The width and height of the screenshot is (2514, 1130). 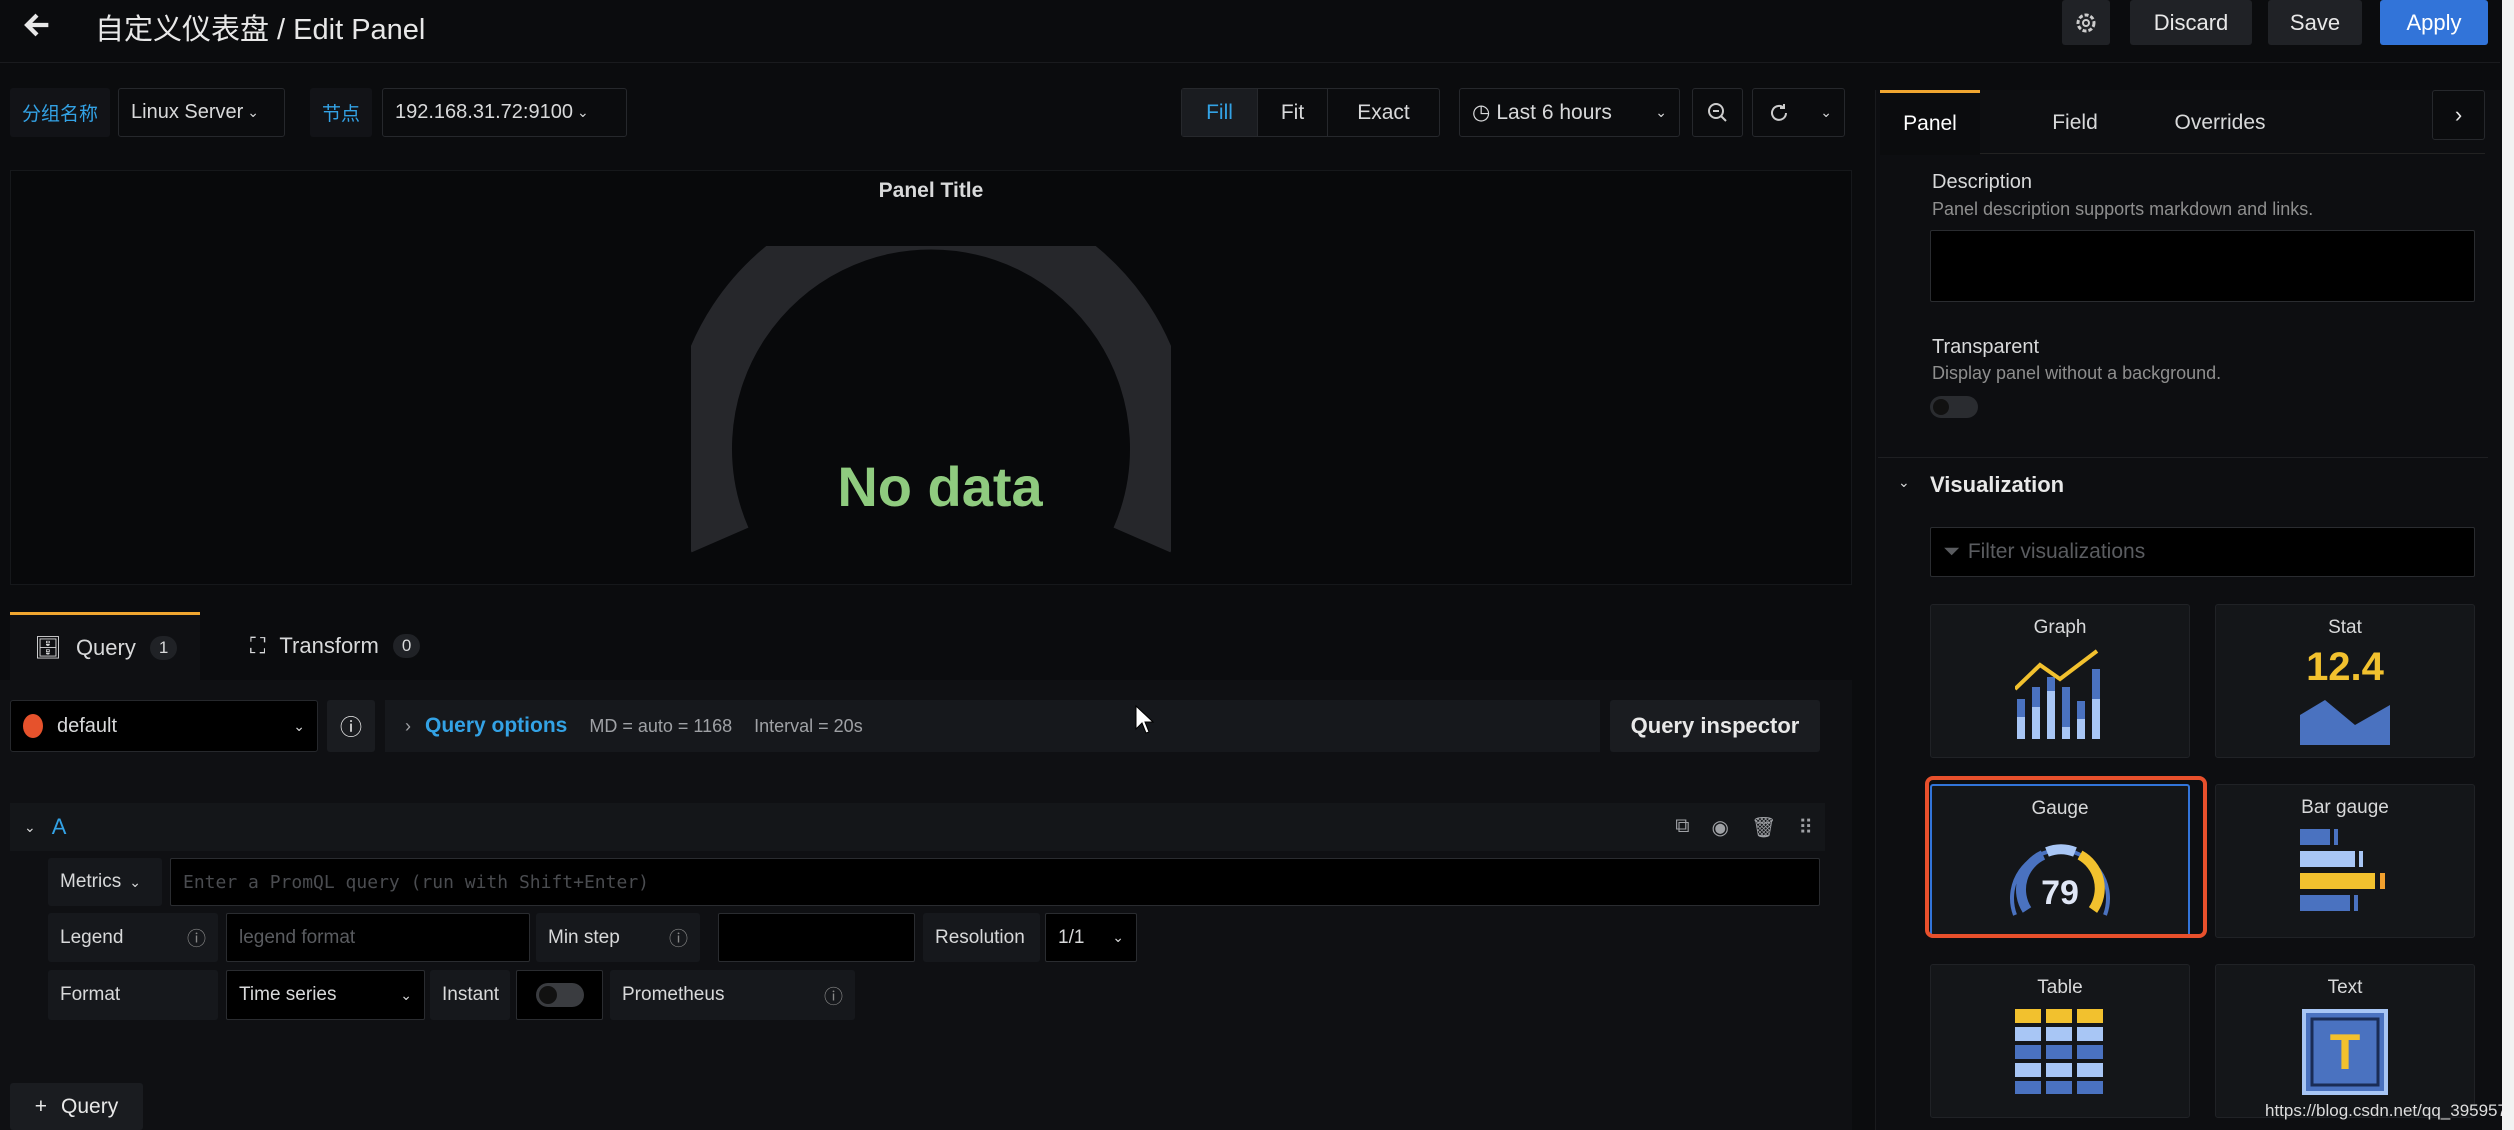 I want to click on right-edge, so click(x=2508, y=565).